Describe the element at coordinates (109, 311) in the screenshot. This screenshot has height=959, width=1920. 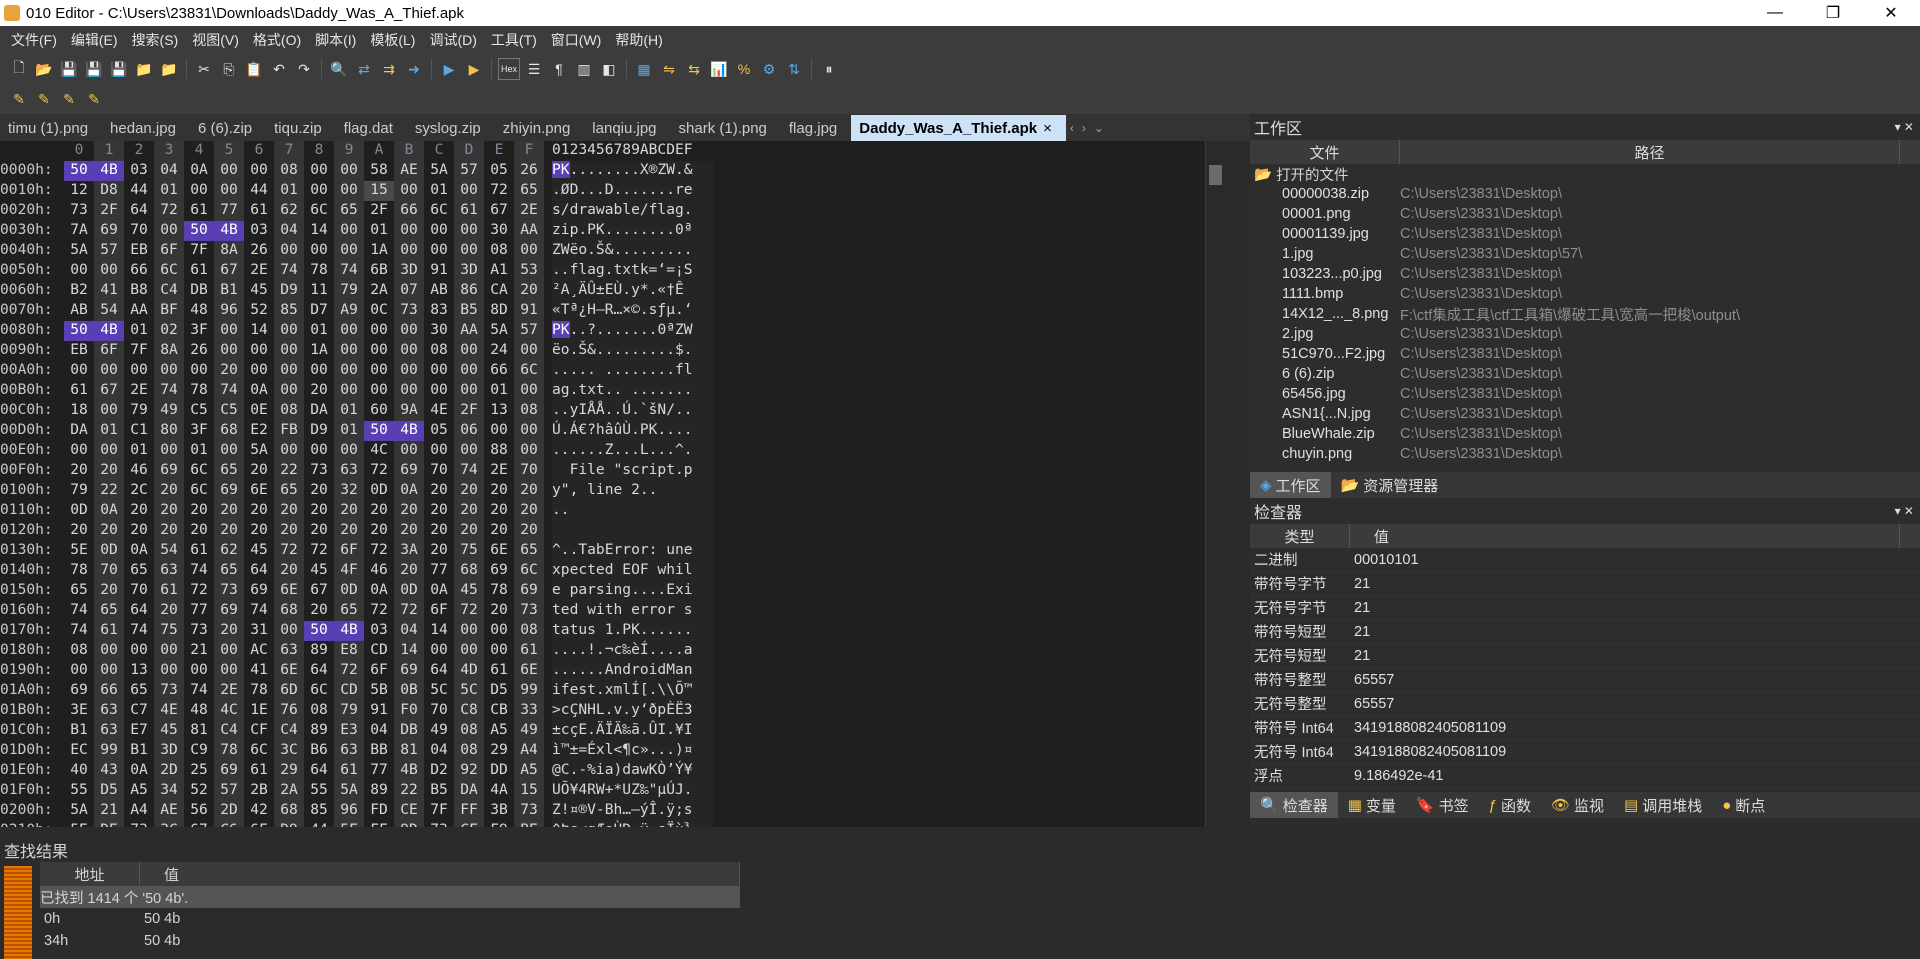
I see `hex-byte: 54` at that location.